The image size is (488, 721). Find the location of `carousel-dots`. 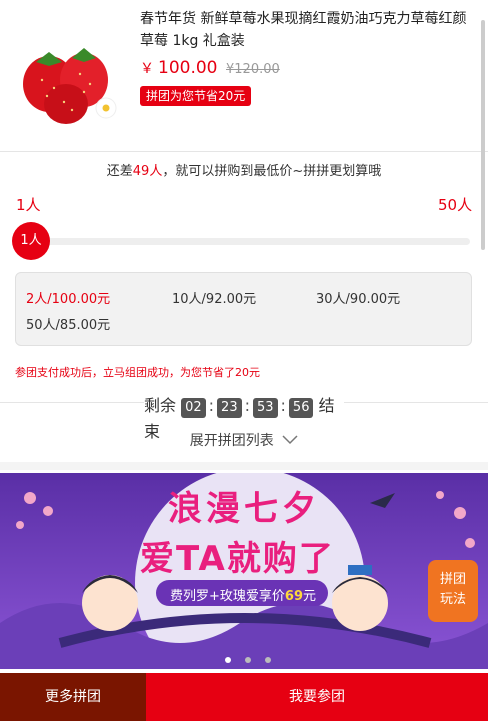

carousel-dots is located at coordinates (248, 657).